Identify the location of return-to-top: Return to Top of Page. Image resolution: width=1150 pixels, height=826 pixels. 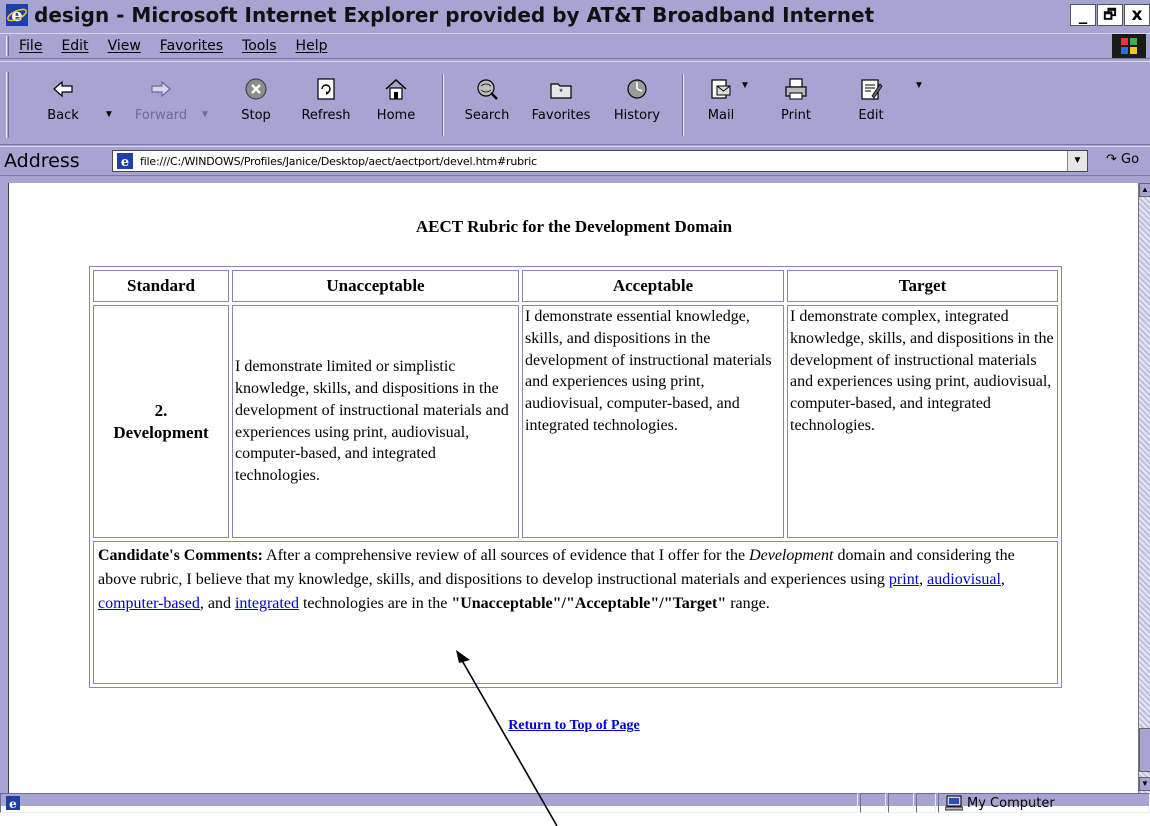
(573, 726).